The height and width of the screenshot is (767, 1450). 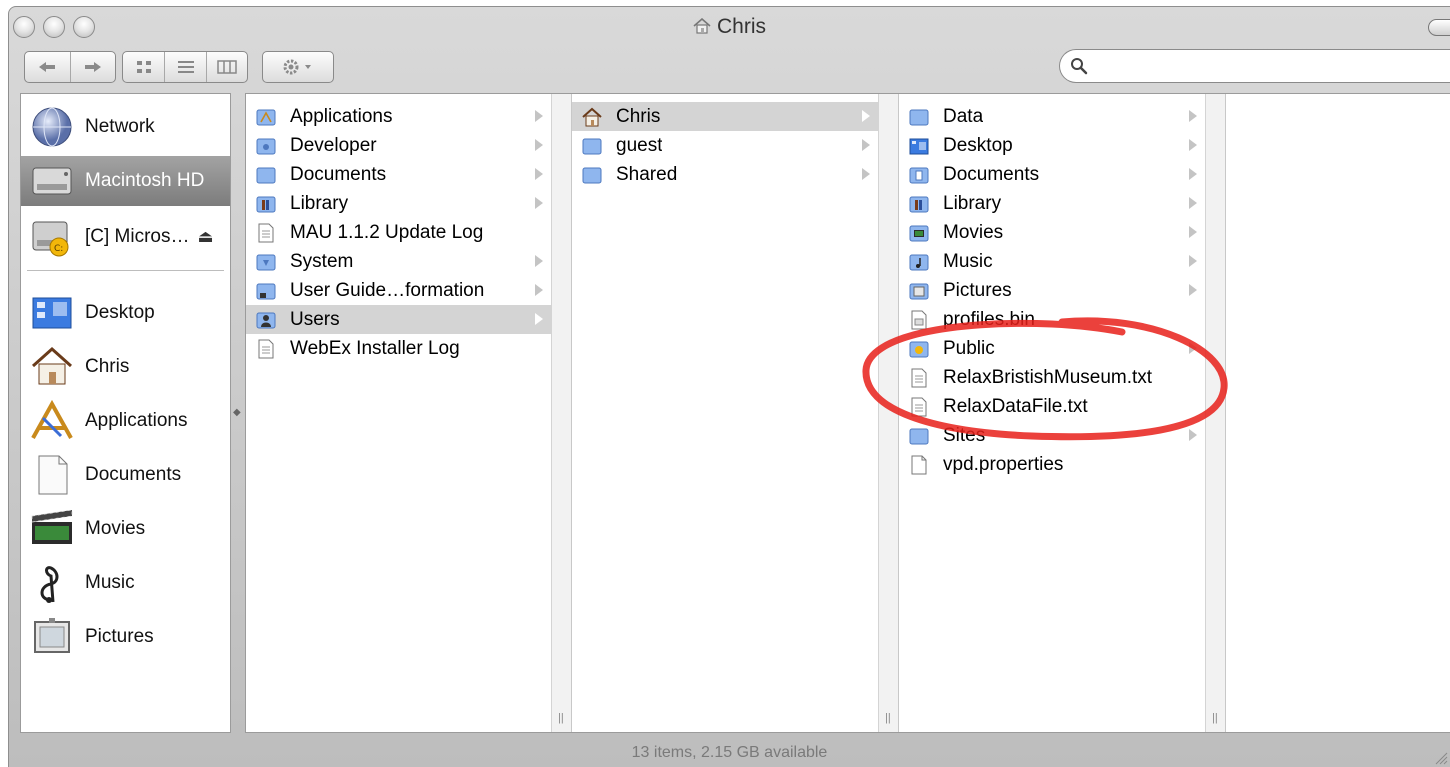 What do you see at coordinates (52, 526) in the screenshot?
I see `movies-icon` at bounding box center [52, 526].